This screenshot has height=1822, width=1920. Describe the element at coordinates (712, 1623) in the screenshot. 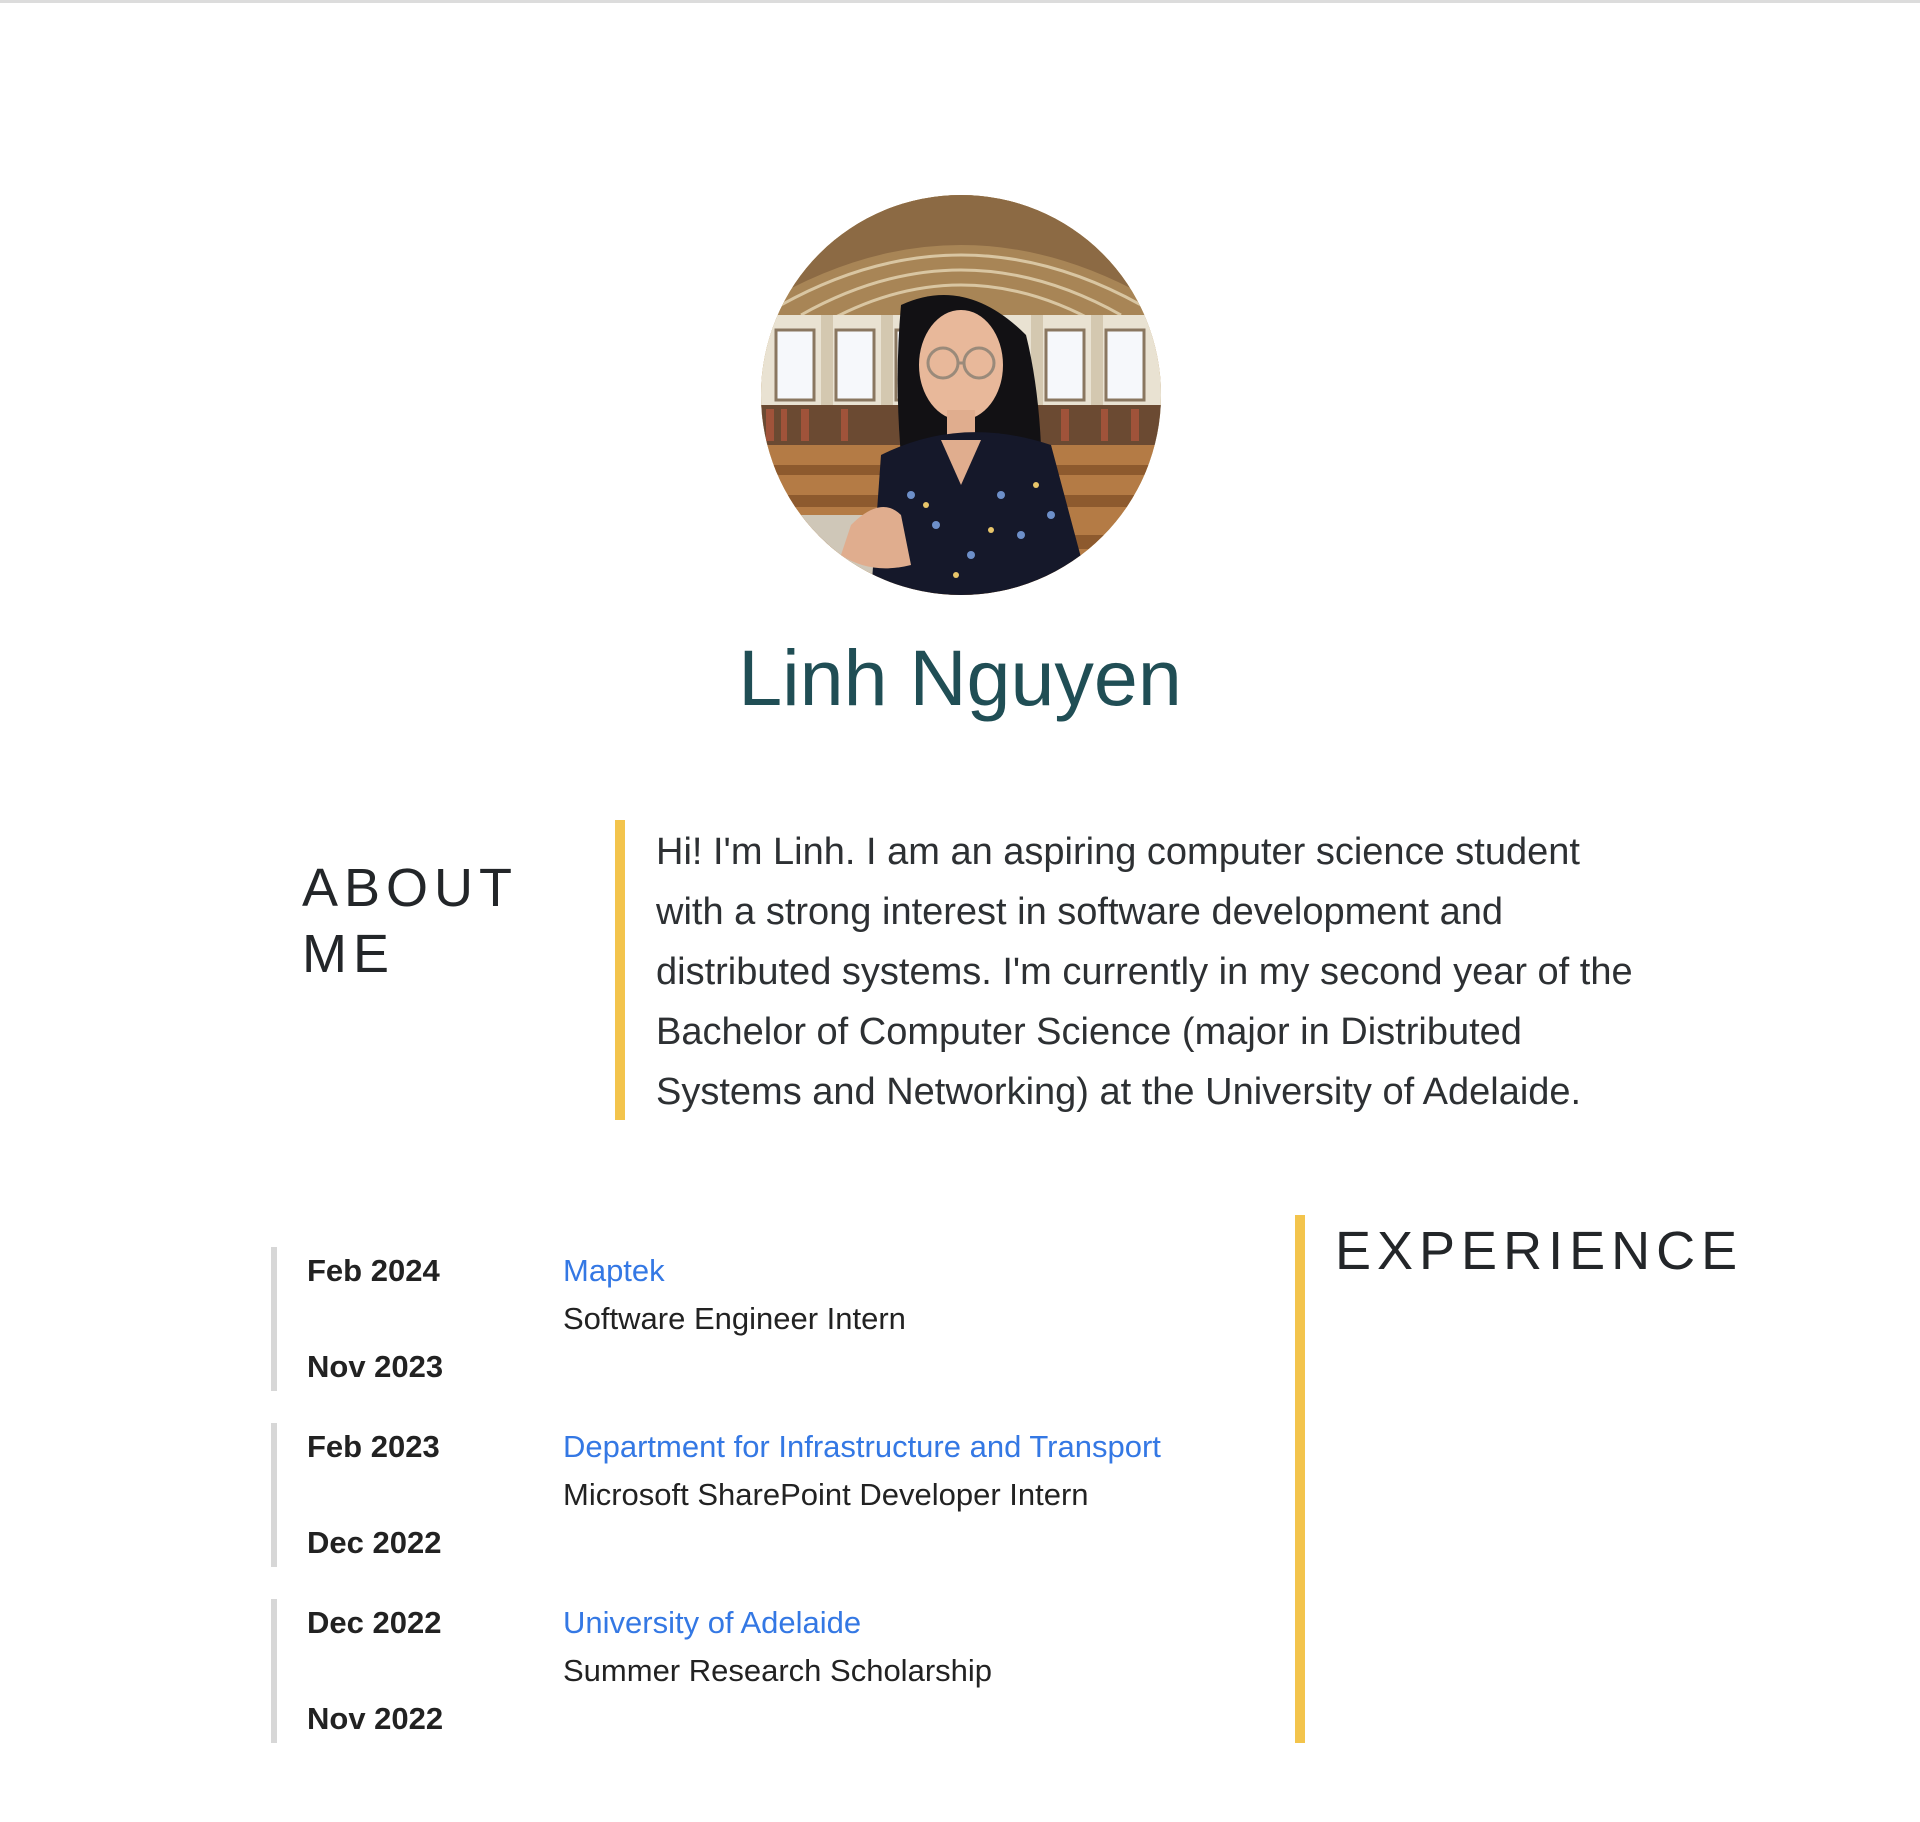

I see `experience-company-link: University of Adelaide` at that location.